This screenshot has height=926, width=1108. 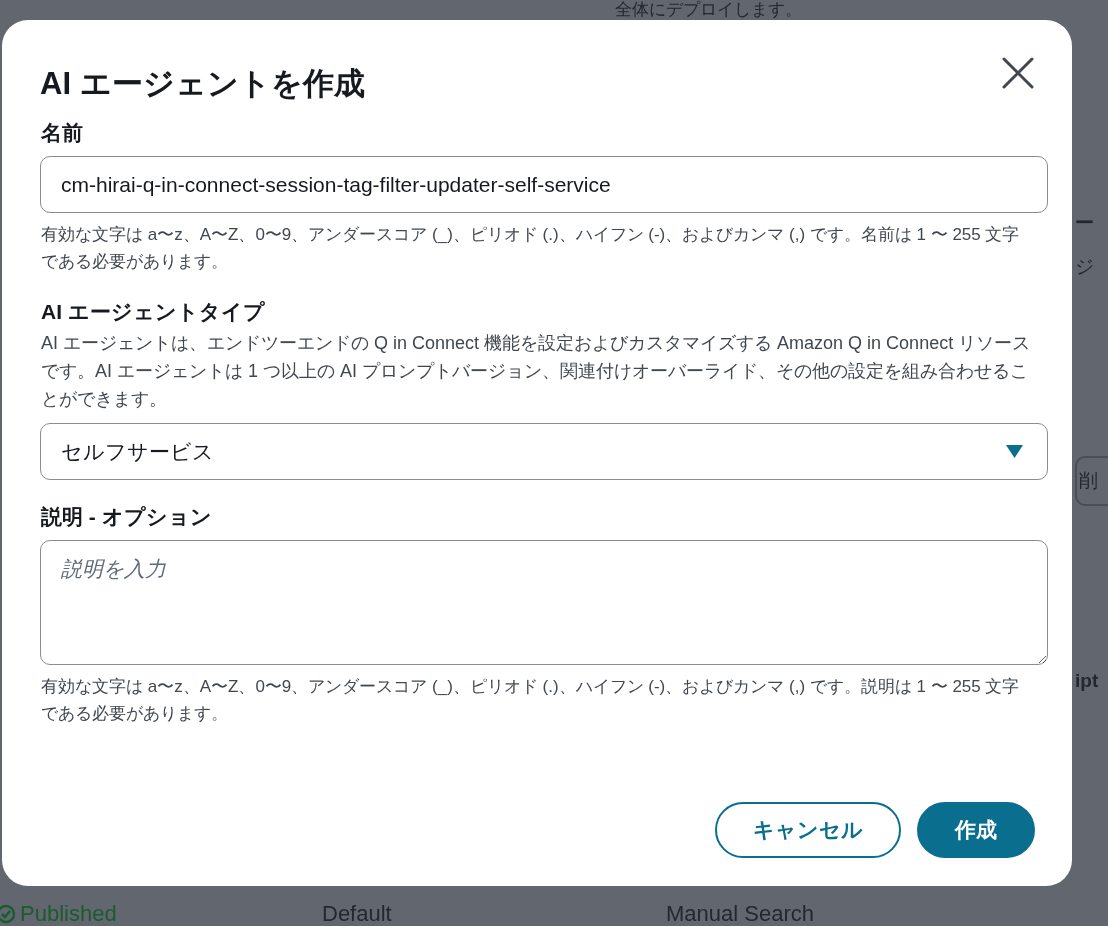 I want to click on create-button: 作成, so click(x=976, y=830).